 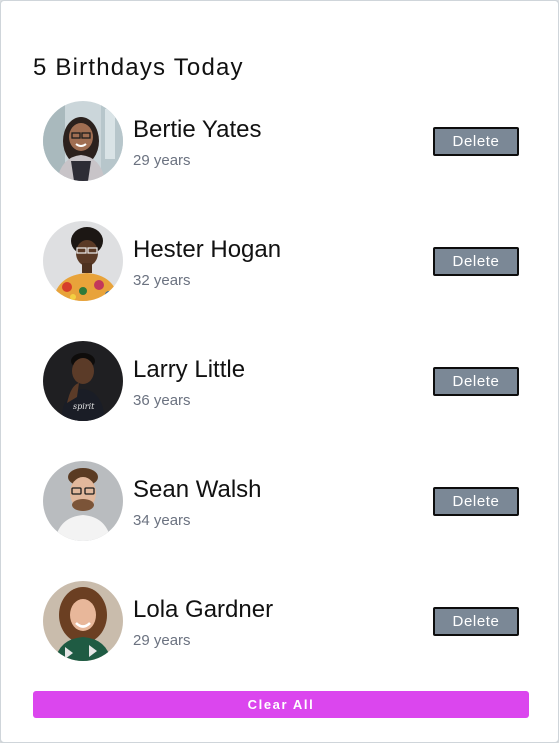 I want to click on page-title: 5 Birthdays Today, so click(x=138, y=67).